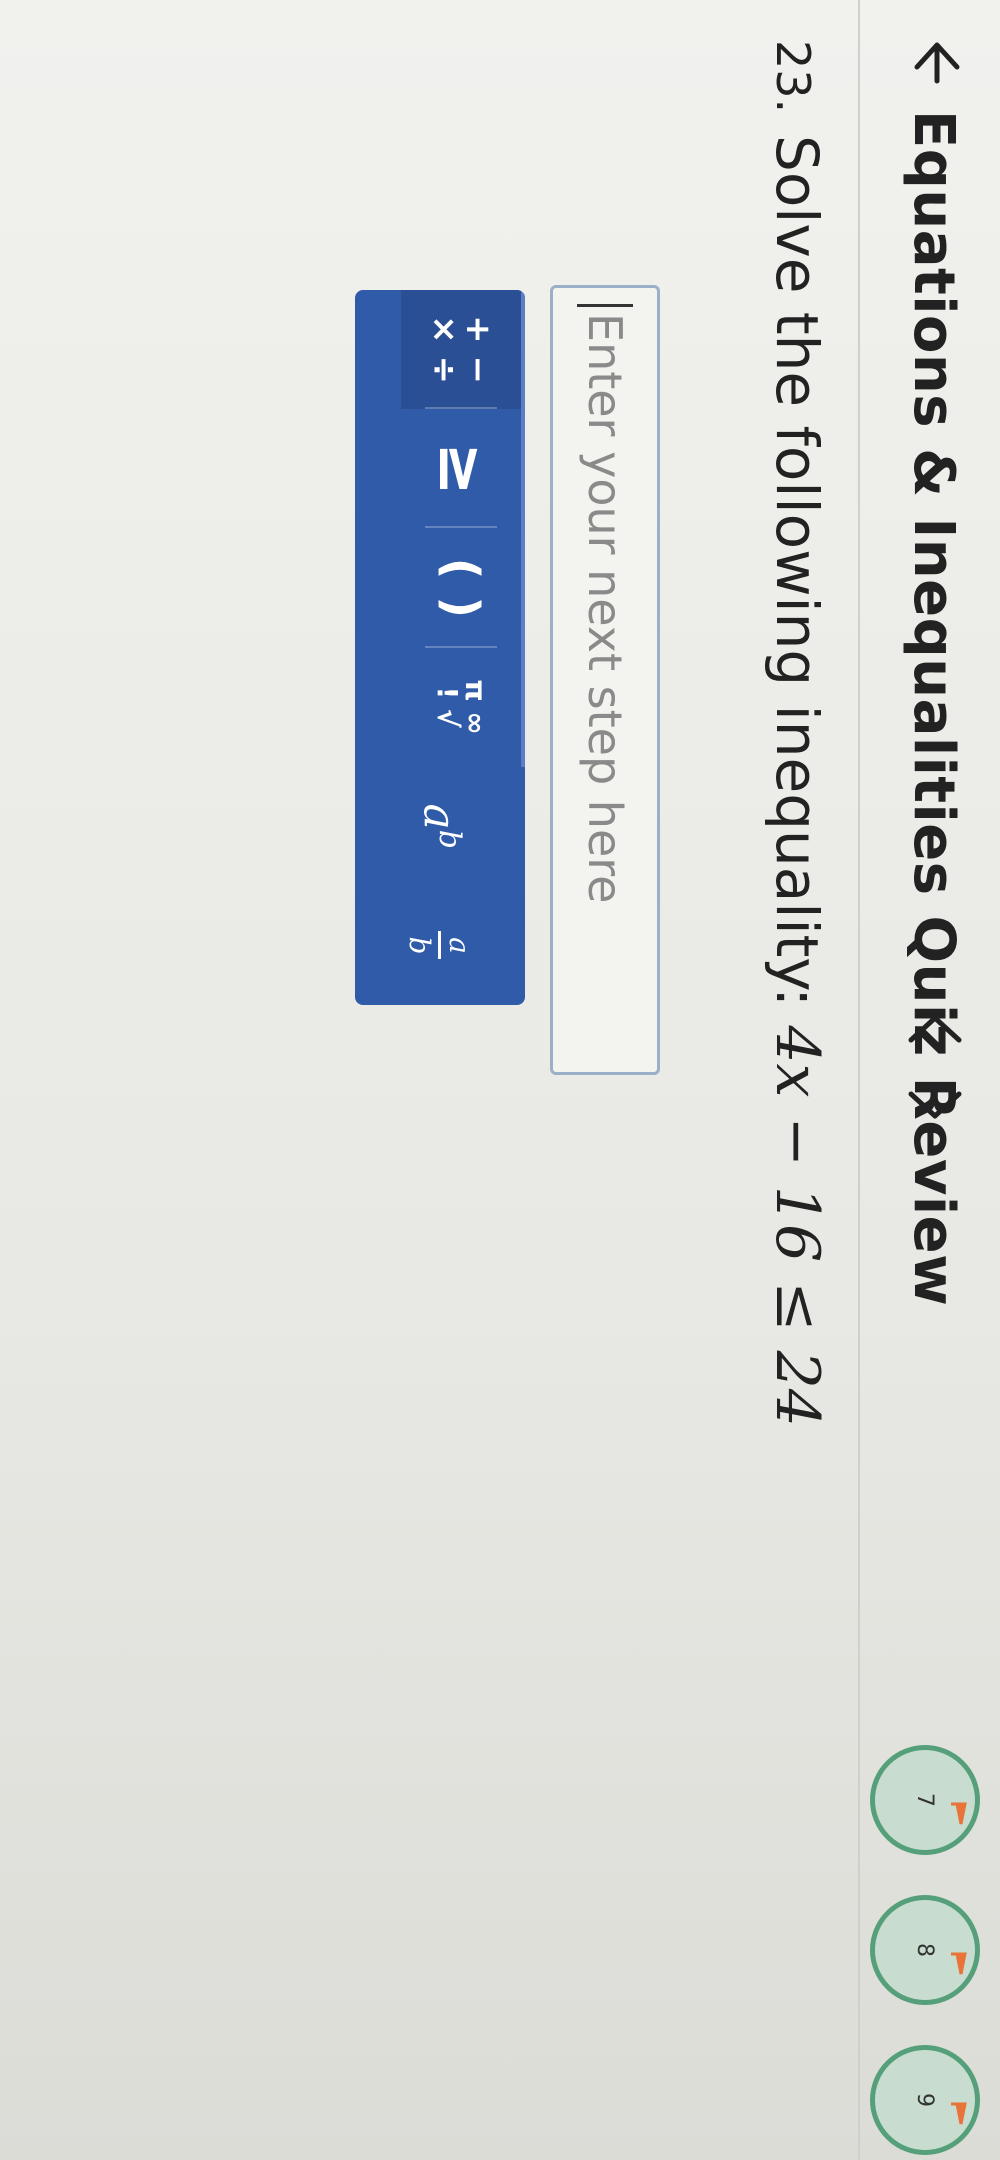  I want to click on fraction-key-denominator: b, so click(420, 945).